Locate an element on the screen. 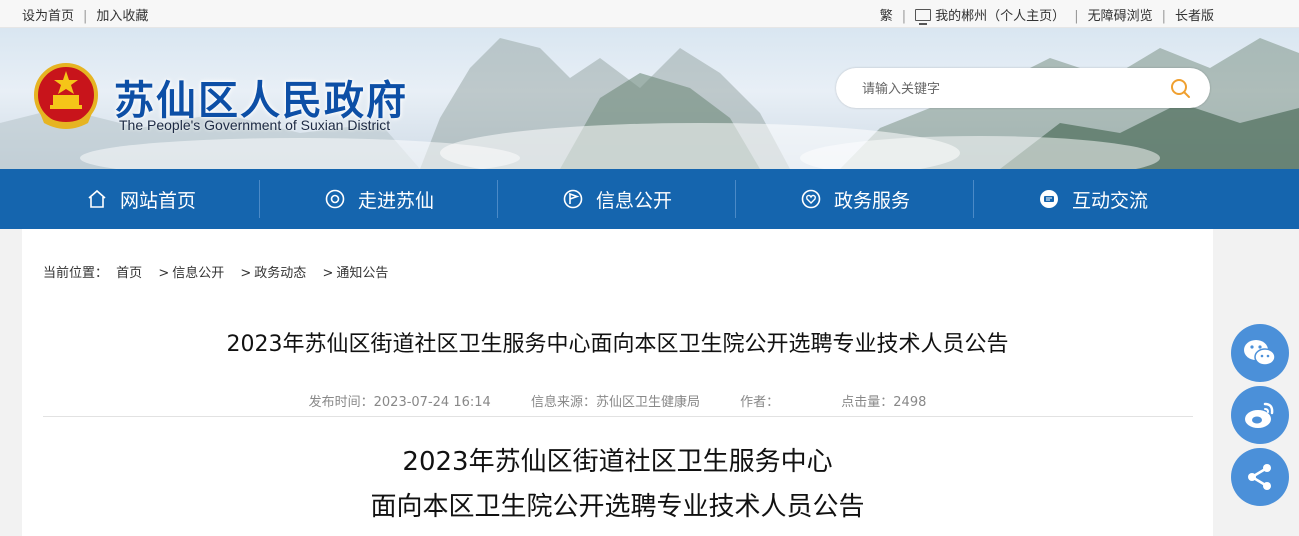 The image size is (1299, 536). weibo-icon is located at coordinates (1259, 415).